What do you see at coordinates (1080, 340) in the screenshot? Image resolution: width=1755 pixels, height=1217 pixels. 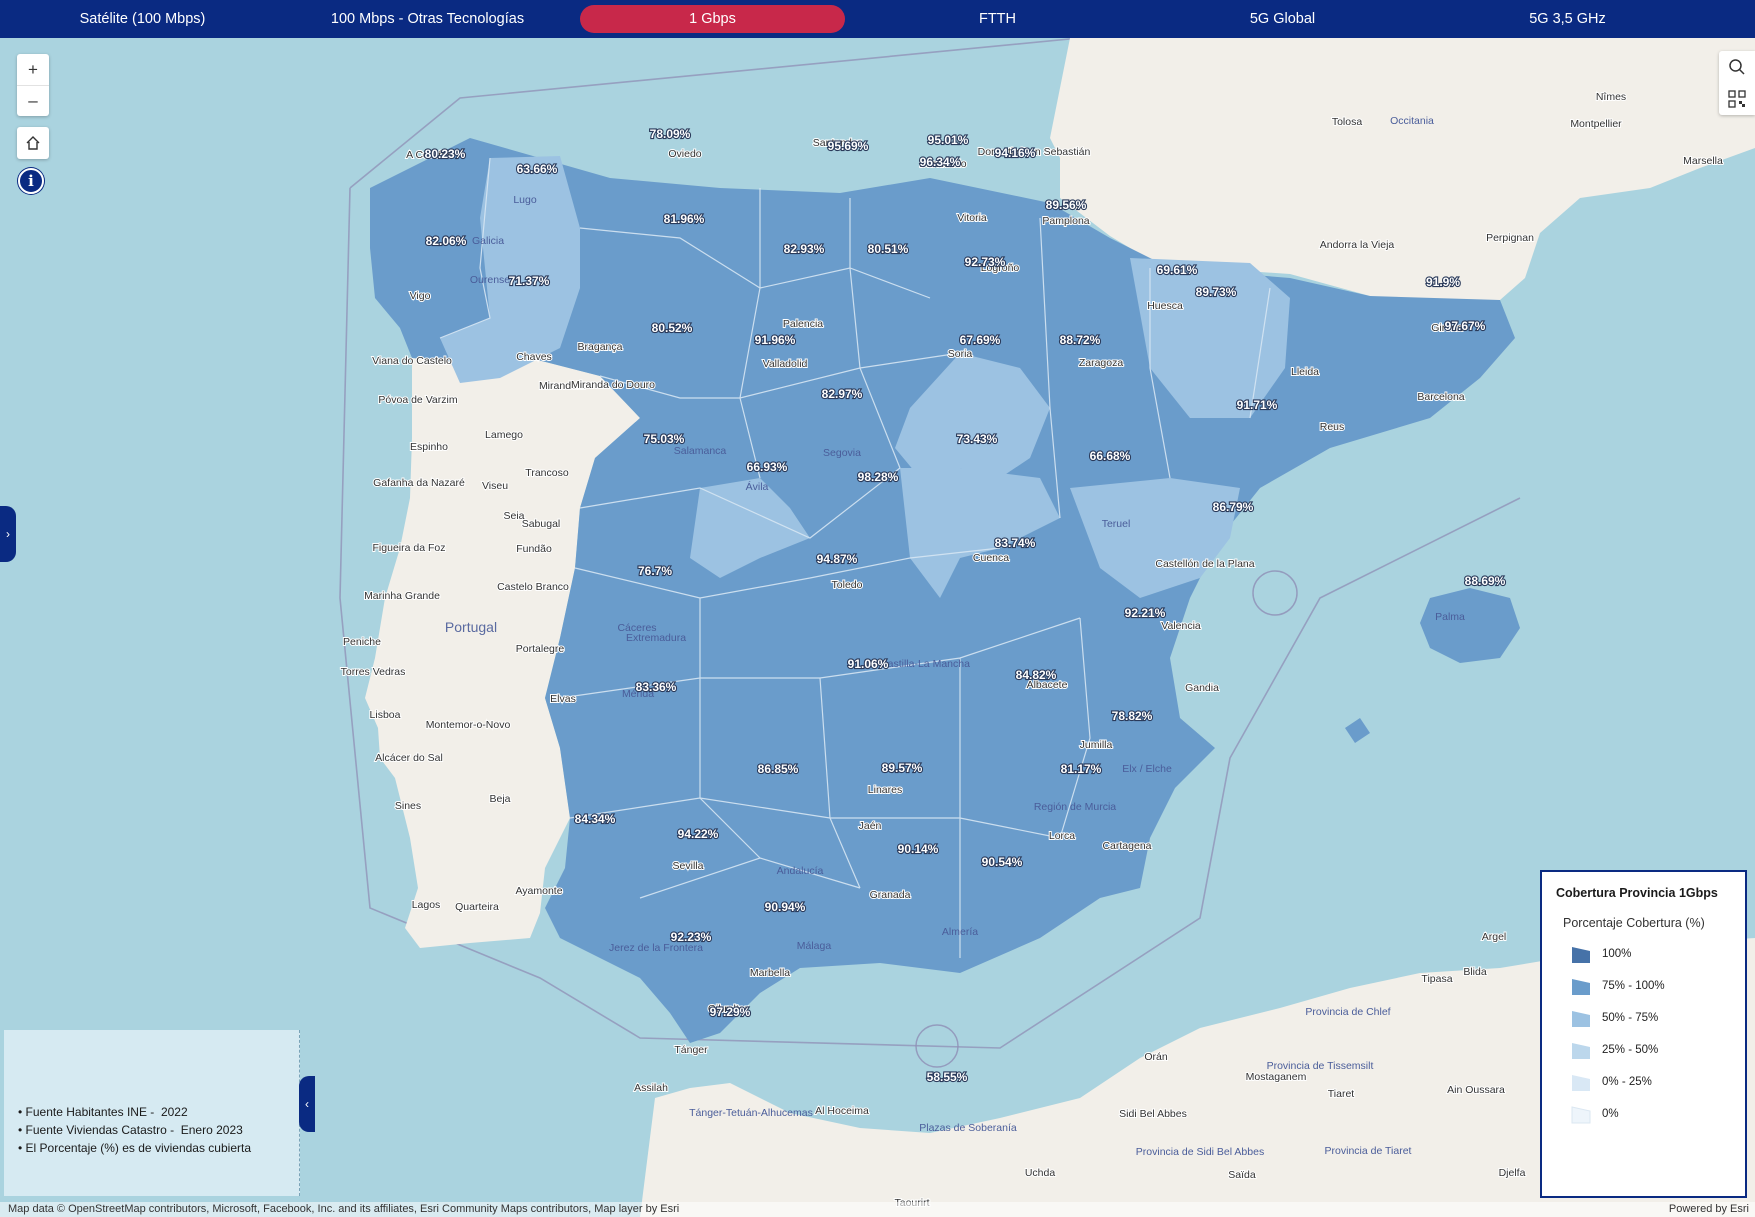 I see `province-percentage-label: 88.72%` at bounding box center [1080, 340].